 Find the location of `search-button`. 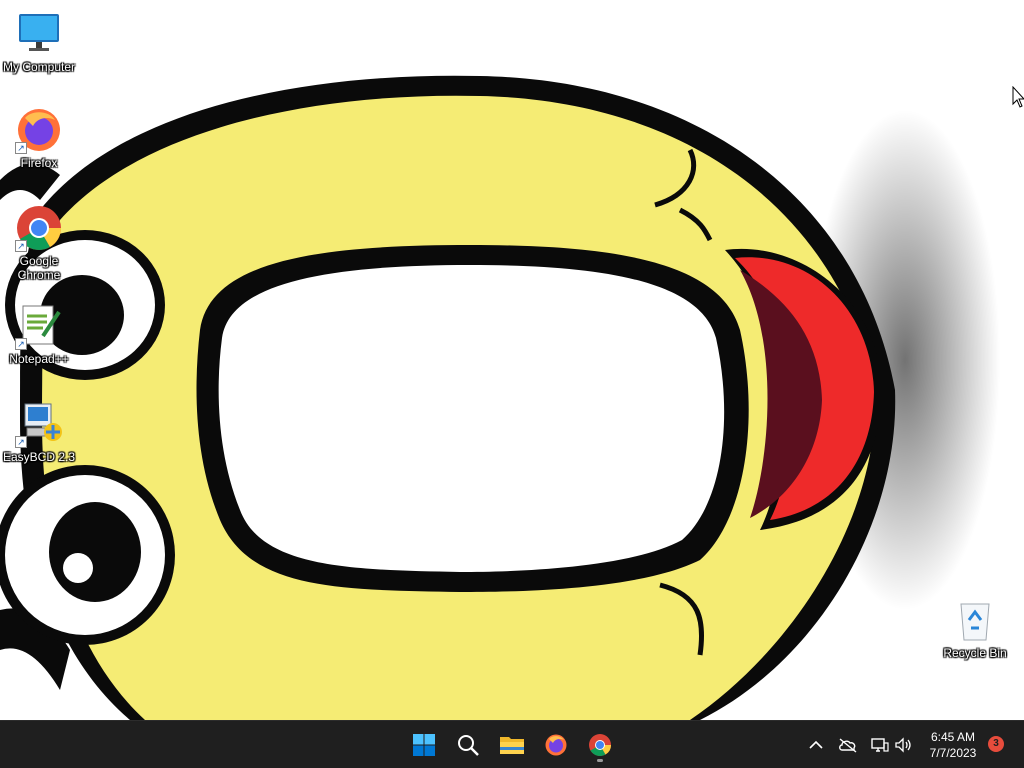

search-button is located at coordinates (468, 745).